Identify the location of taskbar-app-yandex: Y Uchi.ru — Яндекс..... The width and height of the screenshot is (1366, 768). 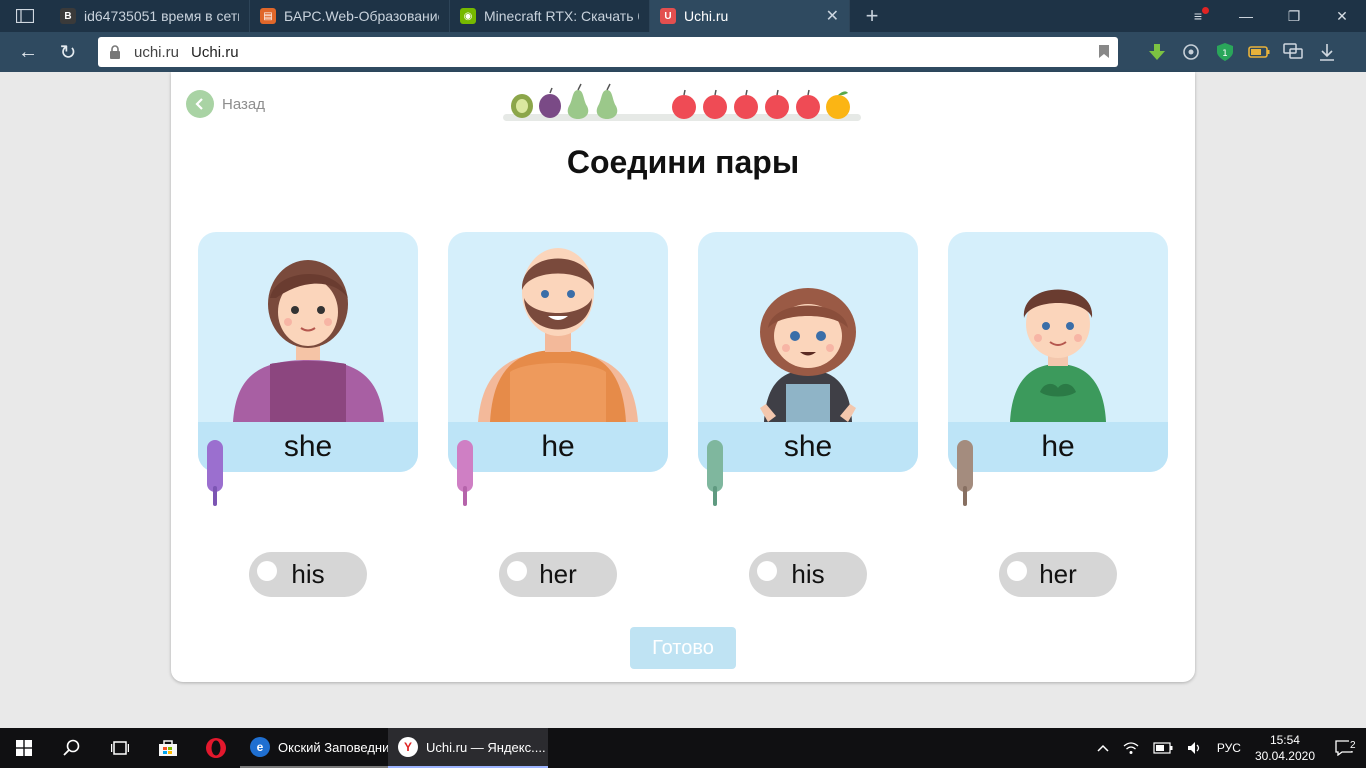
(468, 748).